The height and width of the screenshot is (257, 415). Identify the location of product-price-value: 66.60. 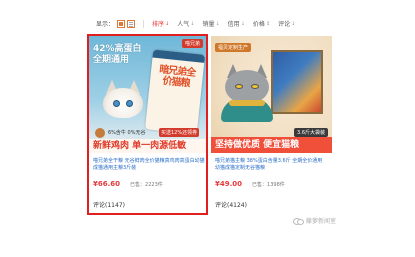
(109, 184).